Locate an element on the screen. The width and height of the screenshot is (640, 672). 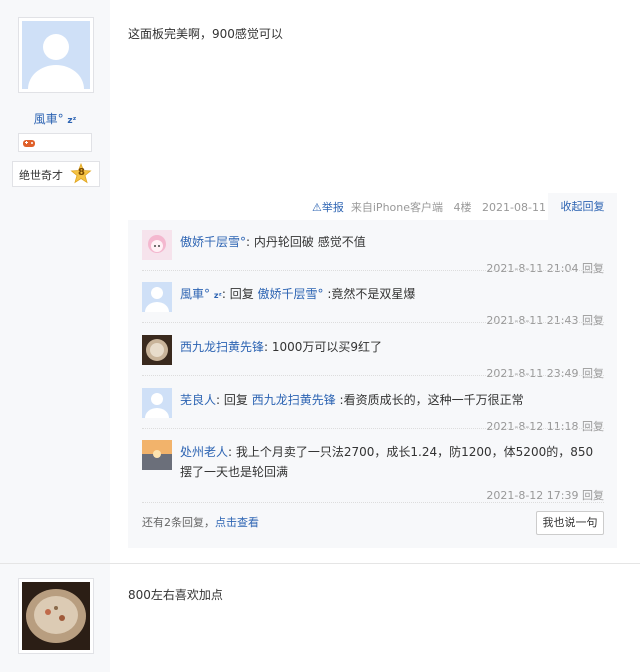
anime-avatar-icon is located at coordinates (157, 244).